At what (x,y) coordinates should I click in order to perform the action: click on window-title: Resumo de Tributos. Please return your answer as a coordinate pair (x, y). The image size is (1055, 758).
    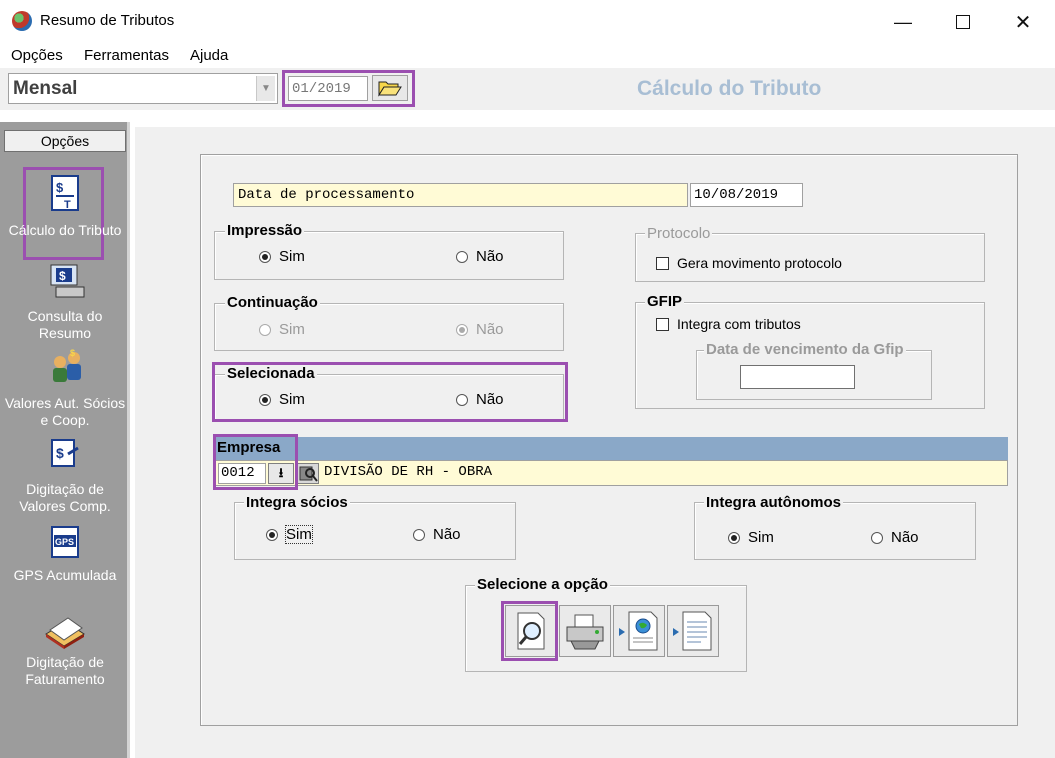
    Looking at the image, I should click on (107, 20).